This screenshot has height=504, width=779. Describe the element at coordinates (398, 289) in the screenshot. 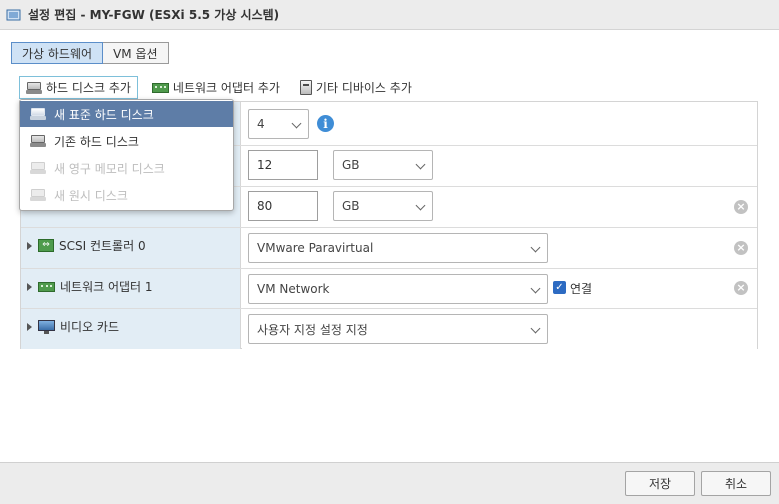

I see `network-select: VM Network` at that location.